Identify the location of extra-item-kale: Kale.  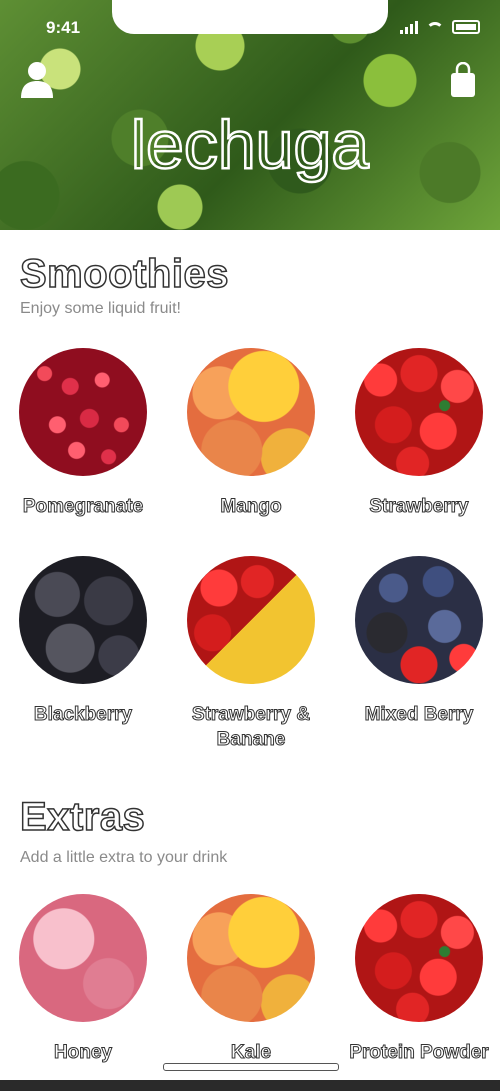
(251, 979).